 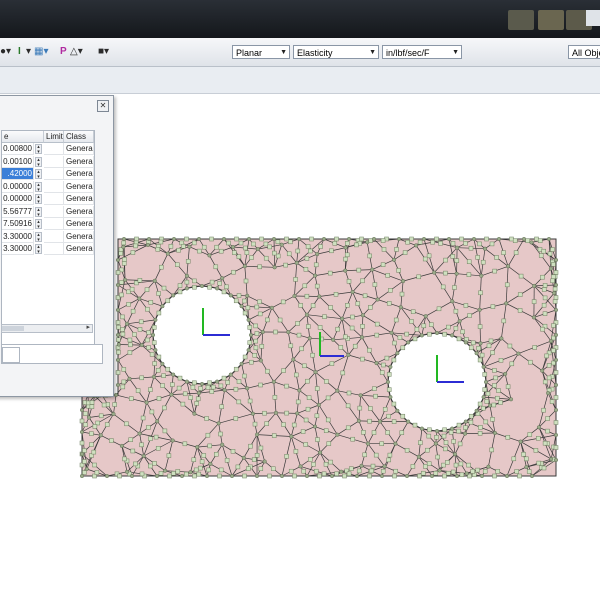 What do you see at coordinates (88, 327) in the screenshot?
I see `chevron-right-icon: ▸` at bounding box center [88, 327].